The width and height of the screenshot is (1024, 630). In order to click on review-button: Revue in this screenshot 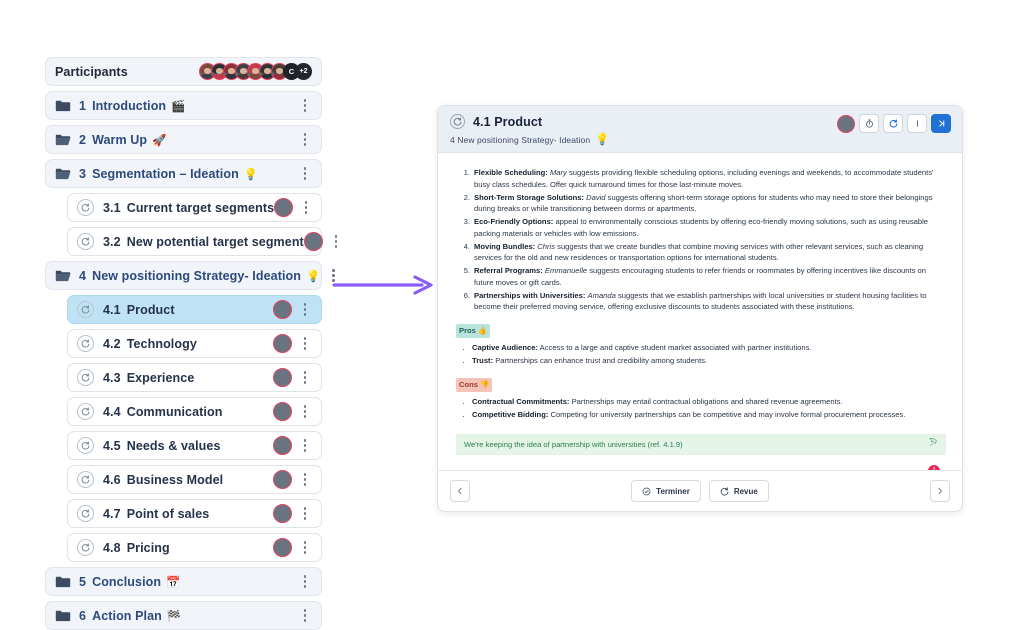, I will do `click(738, 491)`.